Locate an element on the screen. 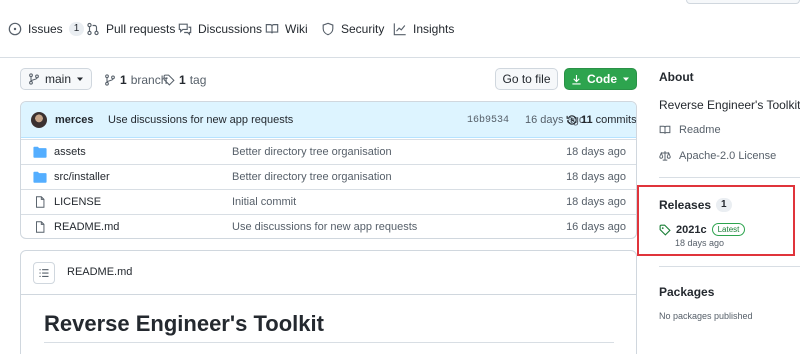  branch-select-button: main is located at coordinates (56, 79).